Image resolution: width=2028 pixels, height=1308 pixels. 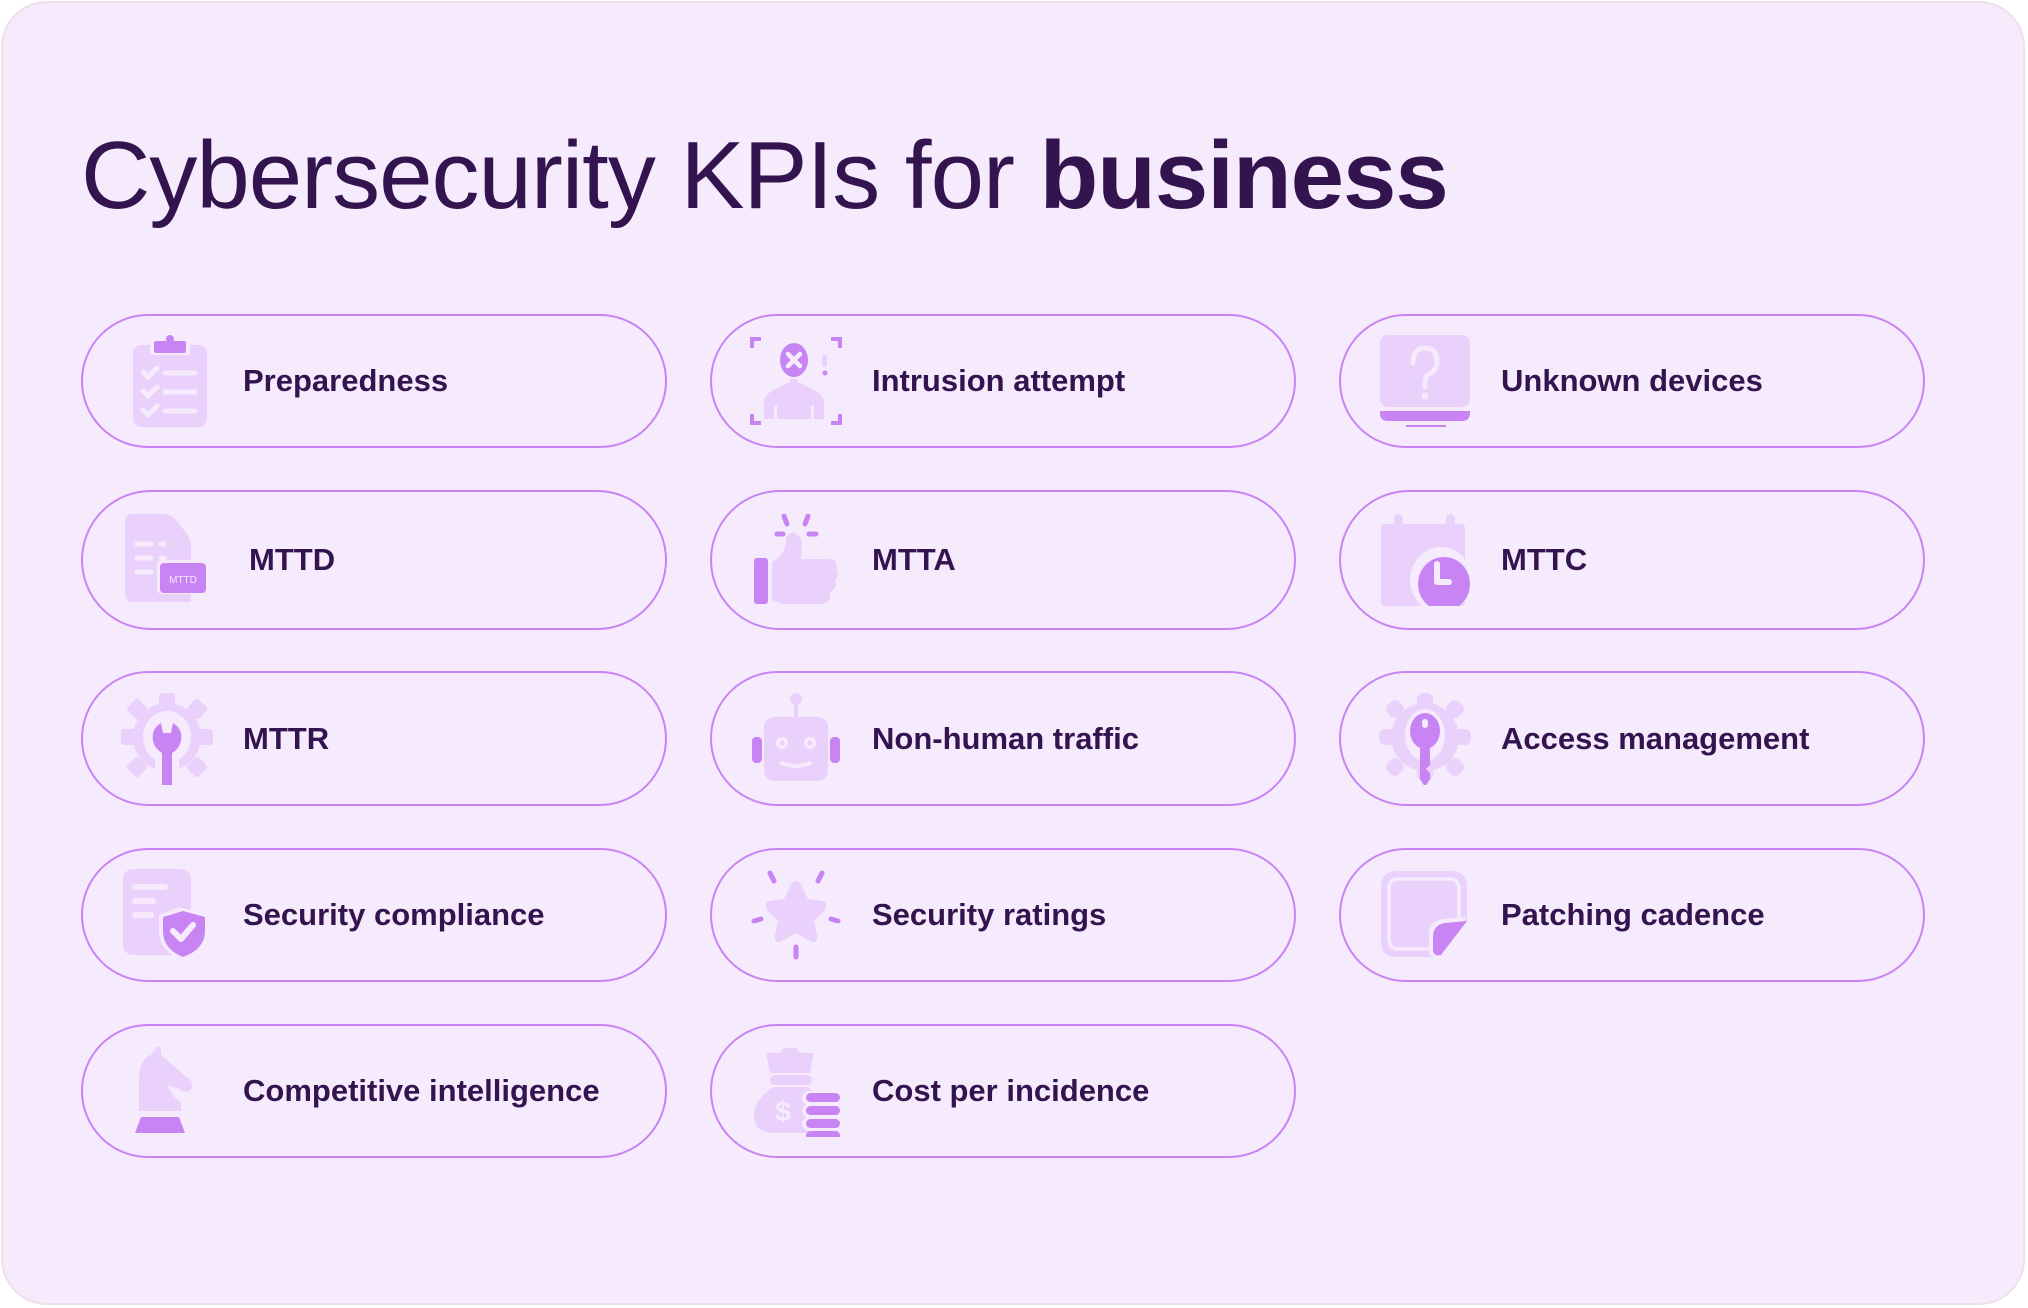 I want to click on kpi-label: Non-human traffic, so click(x=1005, y=738).